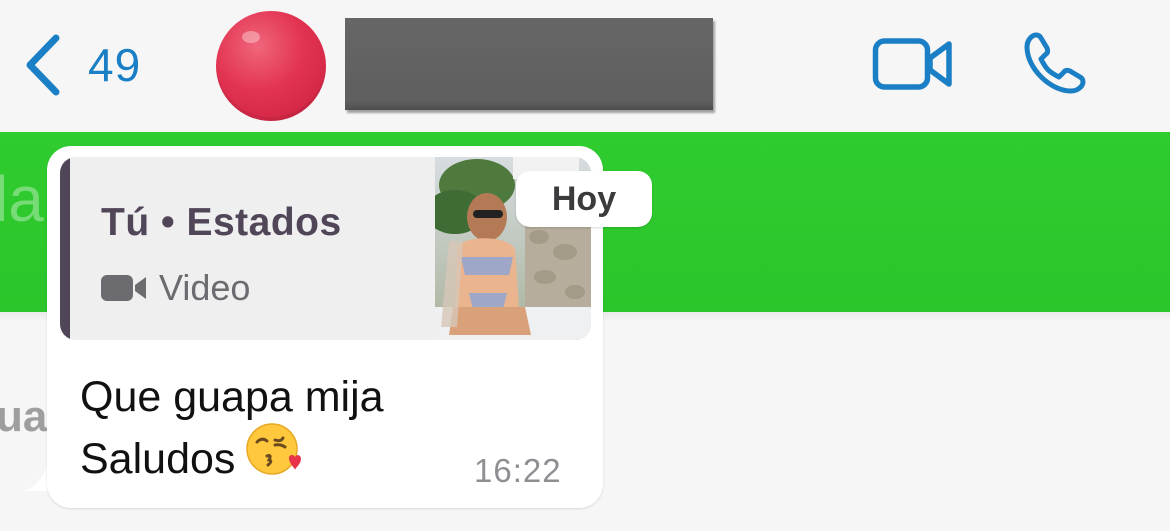  I want to click on contact-name-redacted, so click(529, 64).